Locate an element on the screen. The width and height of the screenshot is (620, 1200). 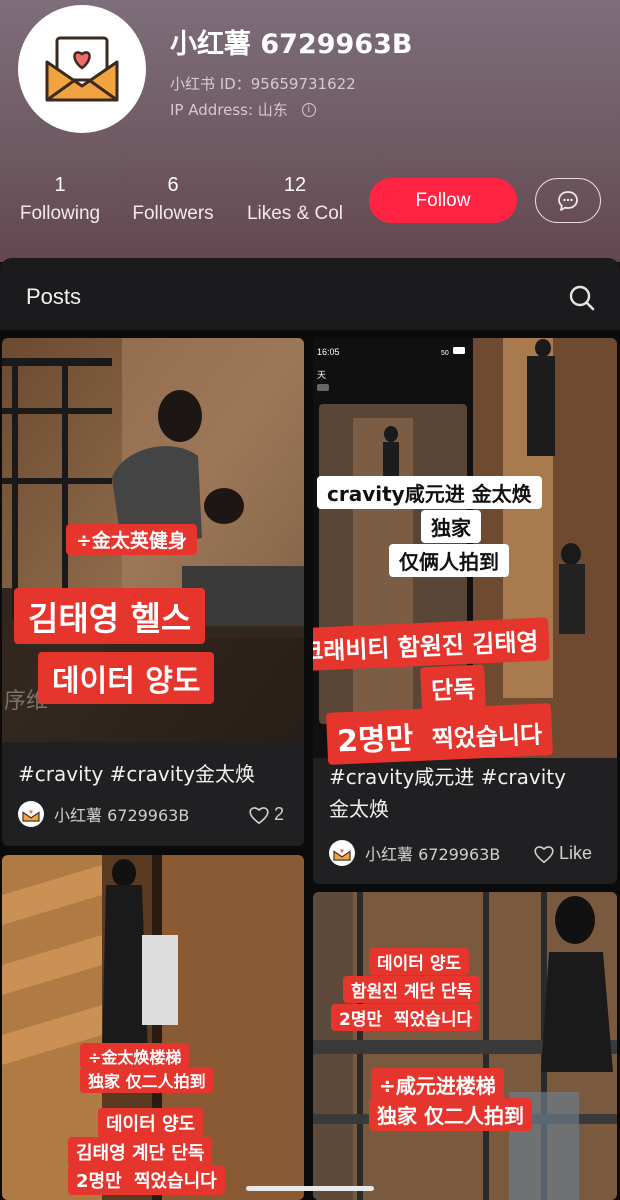
overlay-line: 김태영 헬스 is located at coordinates (110, 616).